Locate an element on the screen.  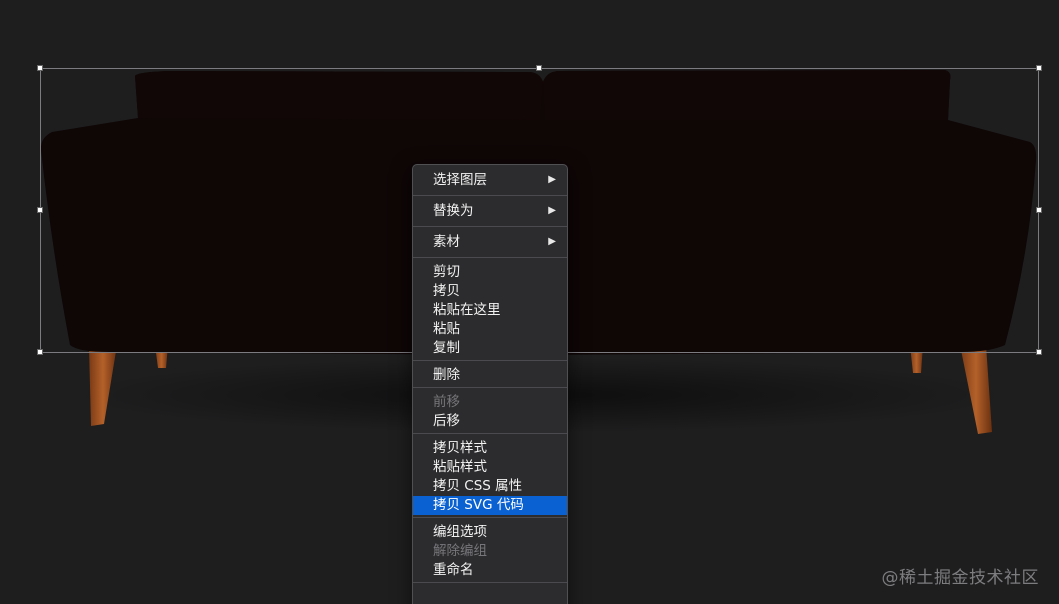
resize-handle-top-right is located at coordinates (1039, 68).